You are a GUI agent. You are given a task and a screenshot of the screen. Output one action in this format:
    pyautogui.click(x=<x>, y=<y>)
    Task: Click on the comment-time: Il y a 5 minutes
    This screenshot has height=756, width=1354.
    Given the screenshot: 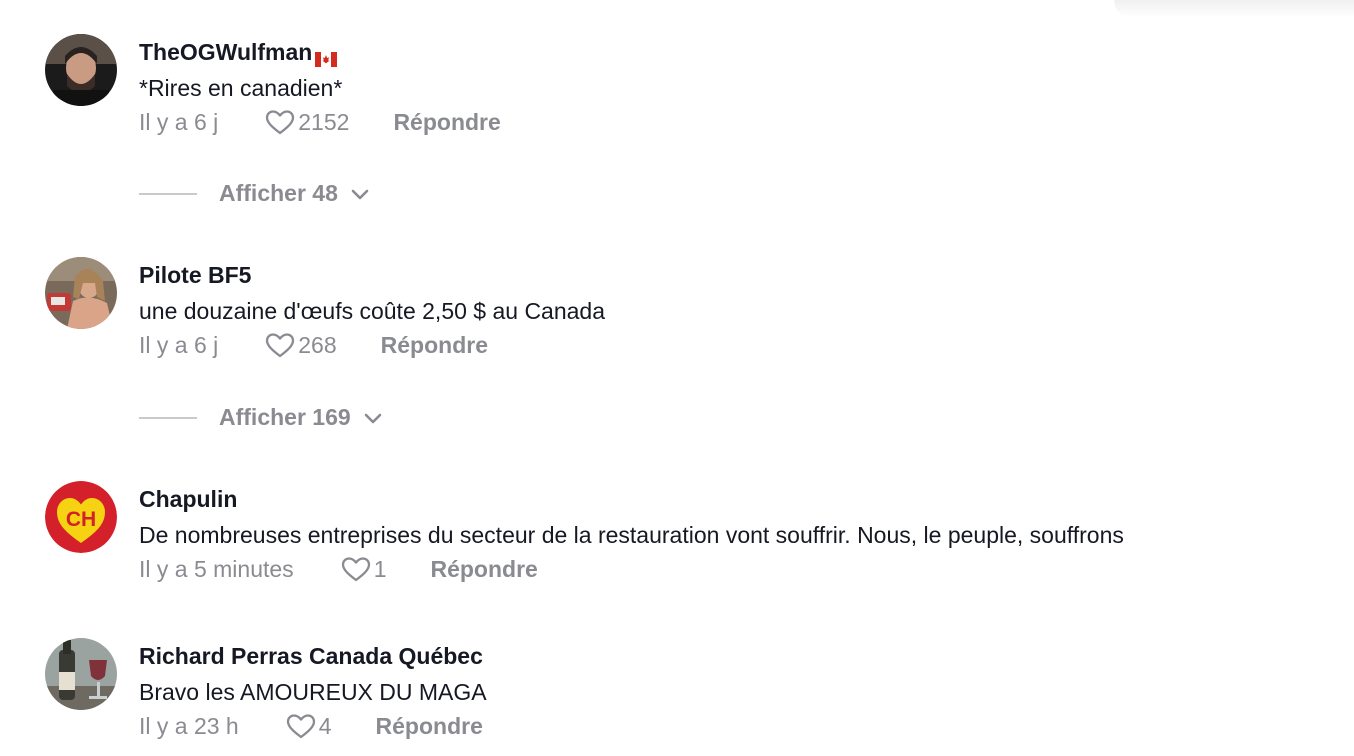 What is the action you would take?
    pyautogui.click(x=216, y=569)
    